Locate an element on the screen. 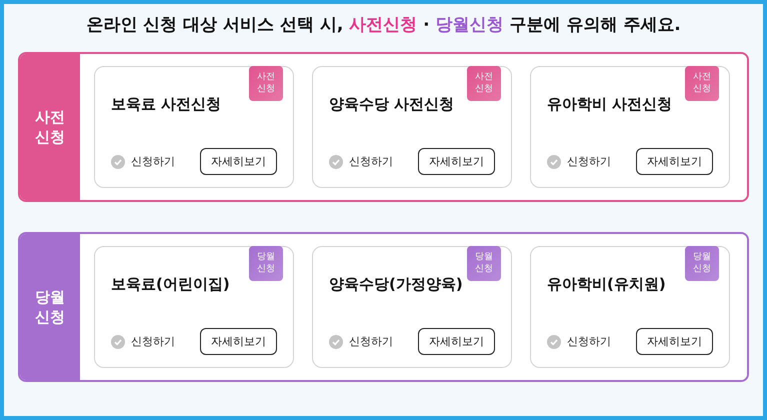 The width and height of the screenshot is (767, 420). service-title: 유아학비(유치원) is located at coordinates (607, 284).